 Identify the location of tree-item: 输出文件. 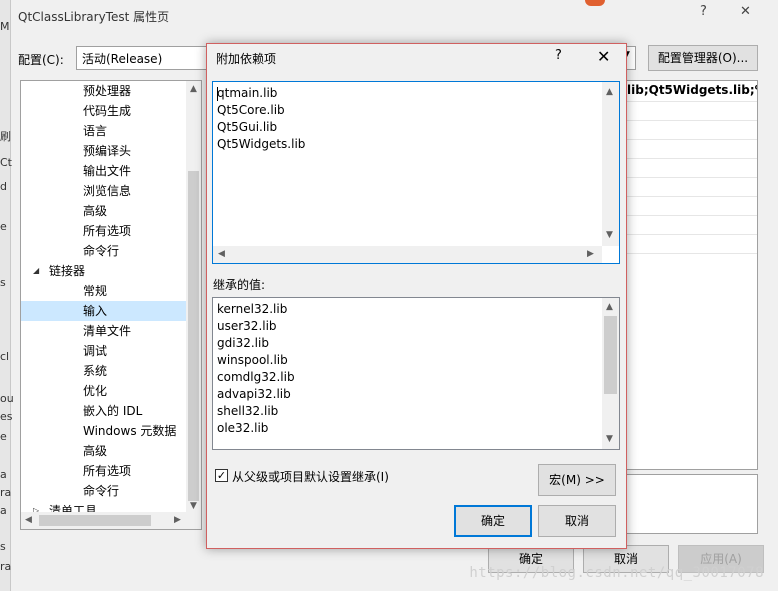
(103, 171).